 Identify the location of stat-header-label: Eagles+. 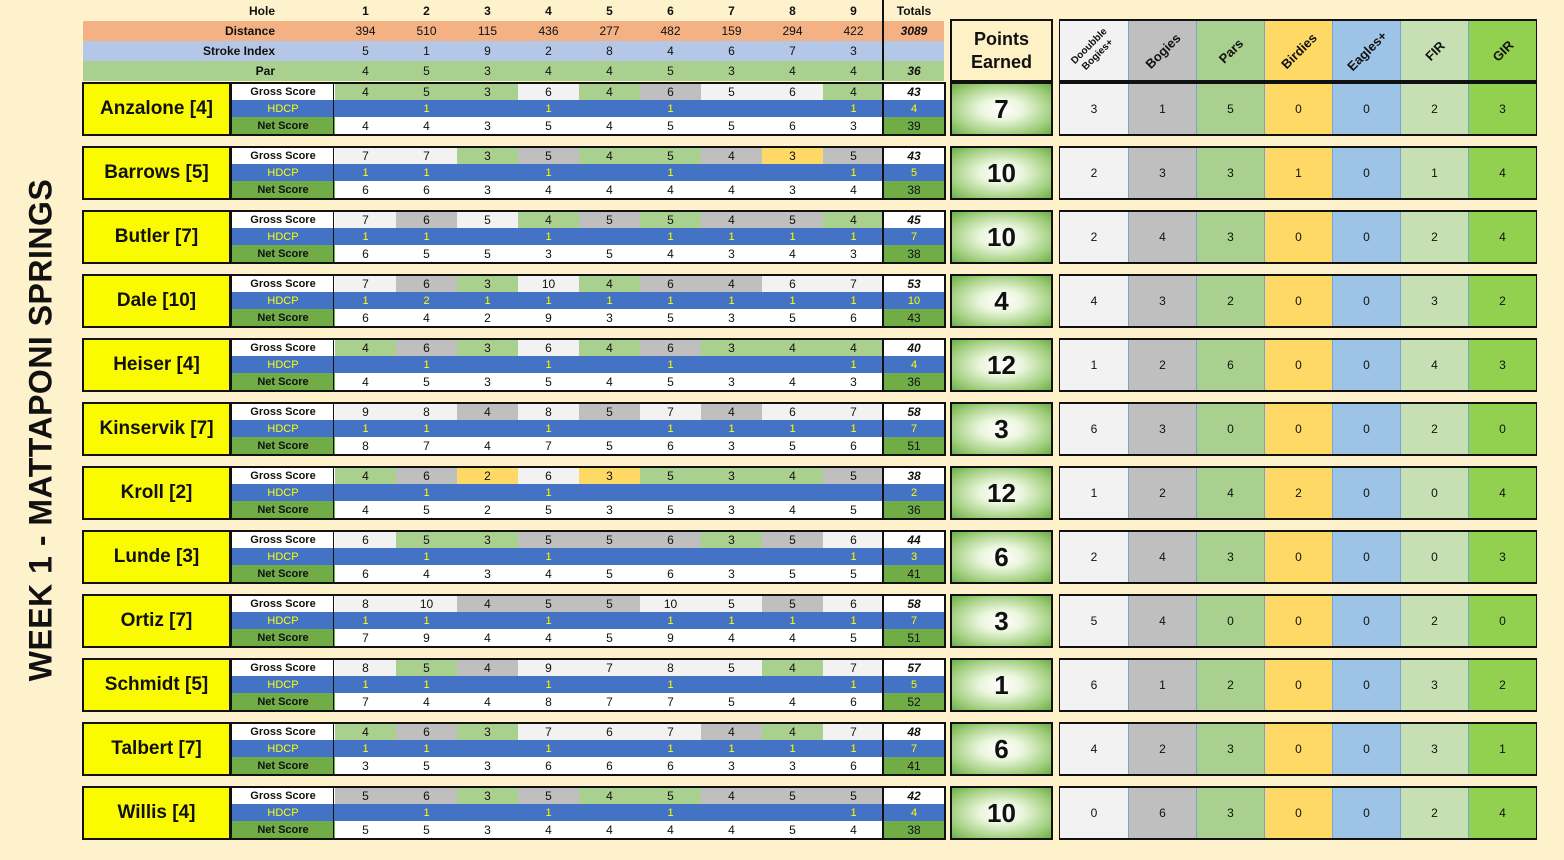
(1366, 50).